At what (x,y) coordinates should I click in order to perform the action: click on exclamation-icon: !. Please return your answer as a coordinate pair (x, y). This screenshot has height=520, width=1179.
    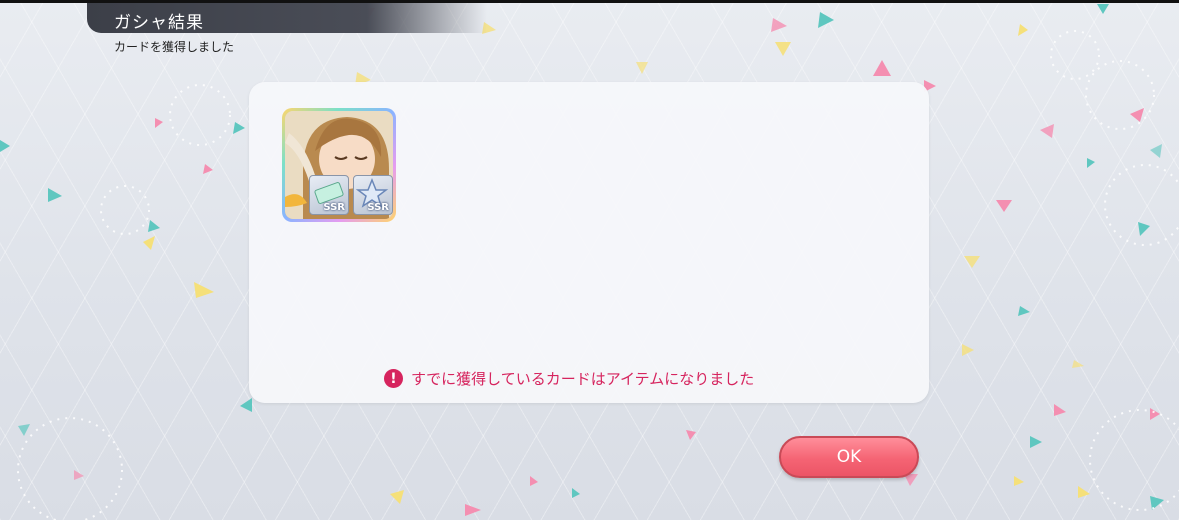
    Looking at the image, I should click on (393, 378).